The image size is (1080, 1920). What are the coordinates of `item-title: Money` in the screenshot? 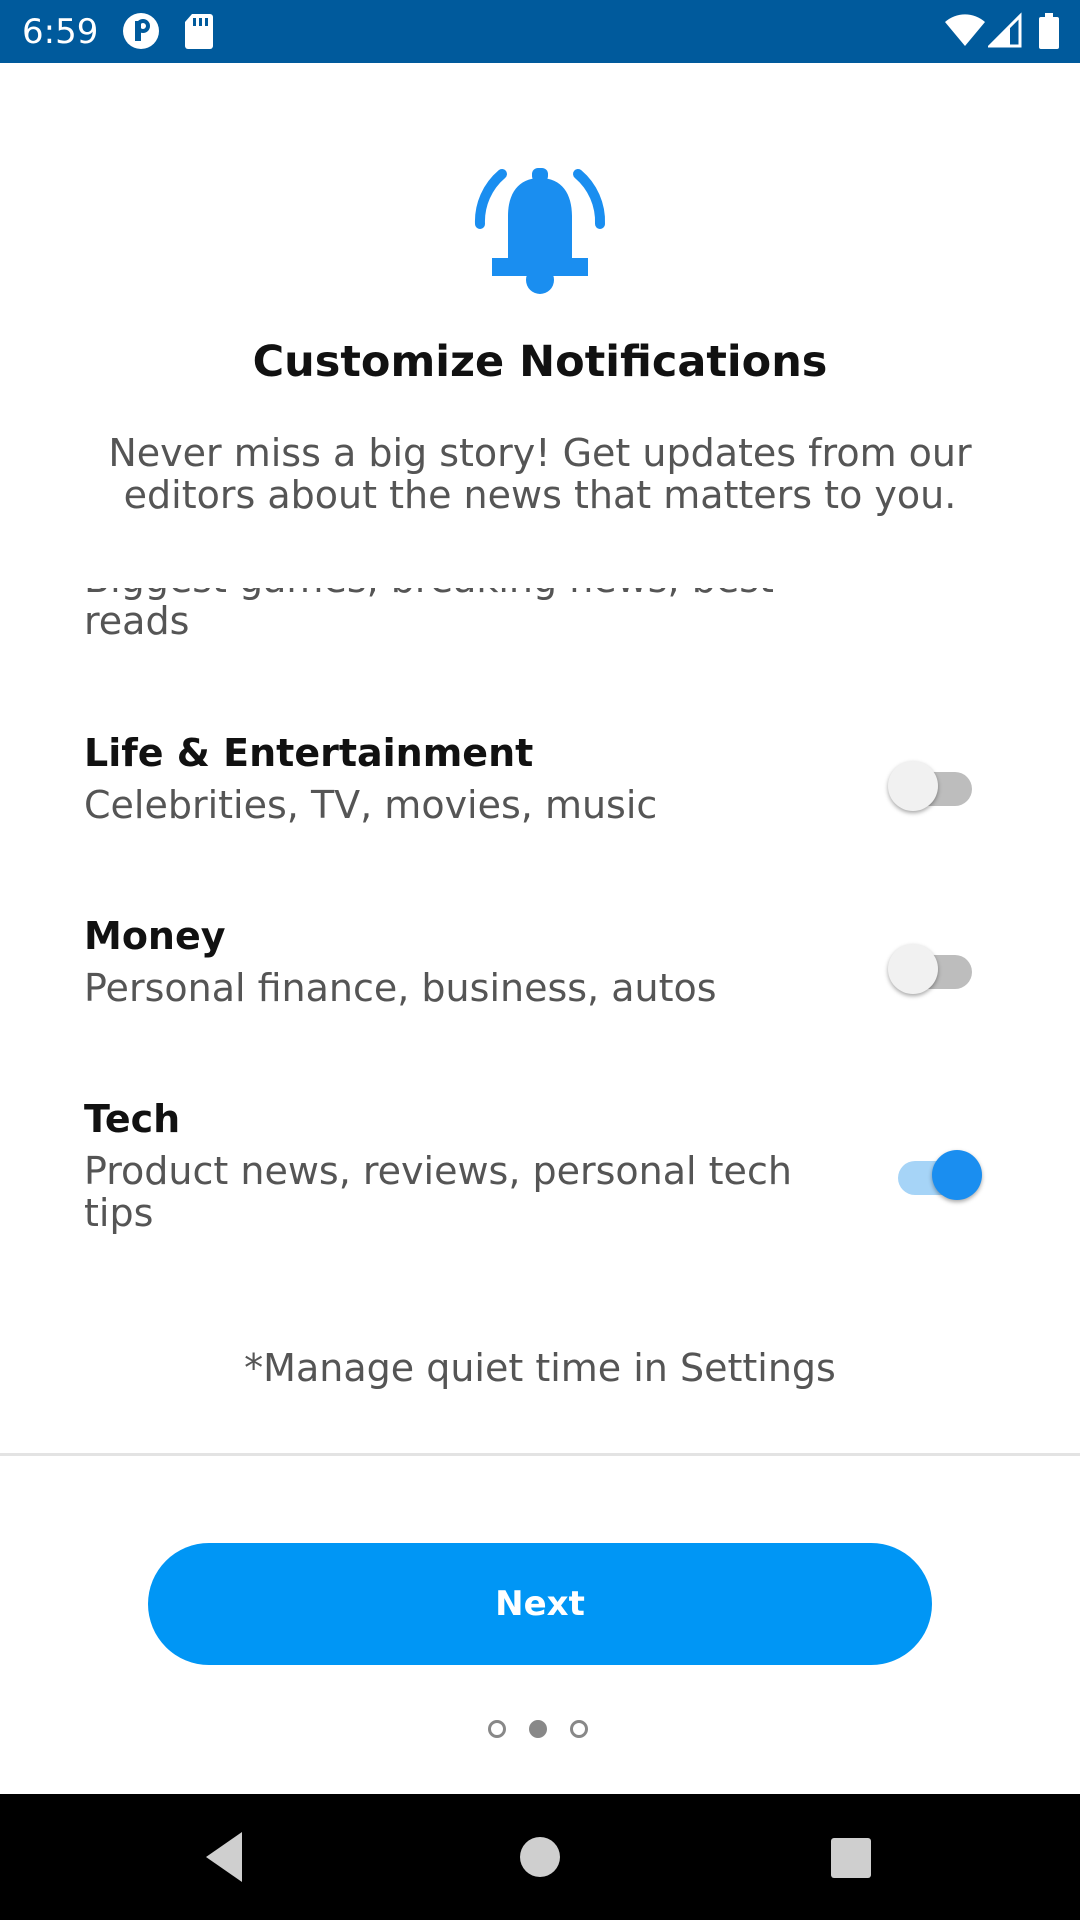 It's located at (155, 936).